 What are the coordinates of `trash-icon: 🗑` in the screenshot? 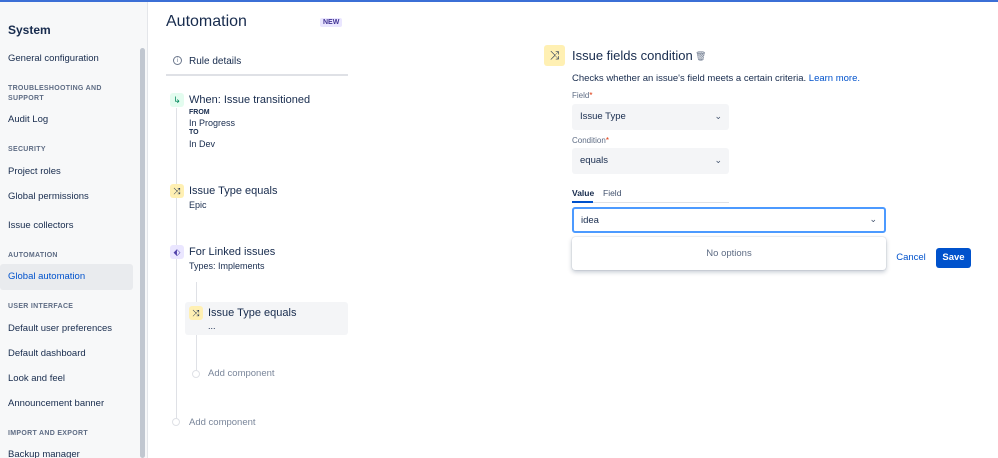 It's located at (700, 56).